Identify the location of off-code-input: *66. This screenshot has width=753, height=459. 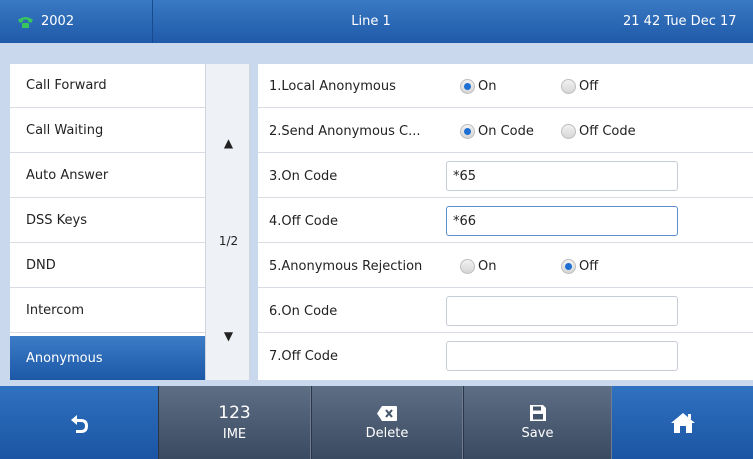
(562, 221).